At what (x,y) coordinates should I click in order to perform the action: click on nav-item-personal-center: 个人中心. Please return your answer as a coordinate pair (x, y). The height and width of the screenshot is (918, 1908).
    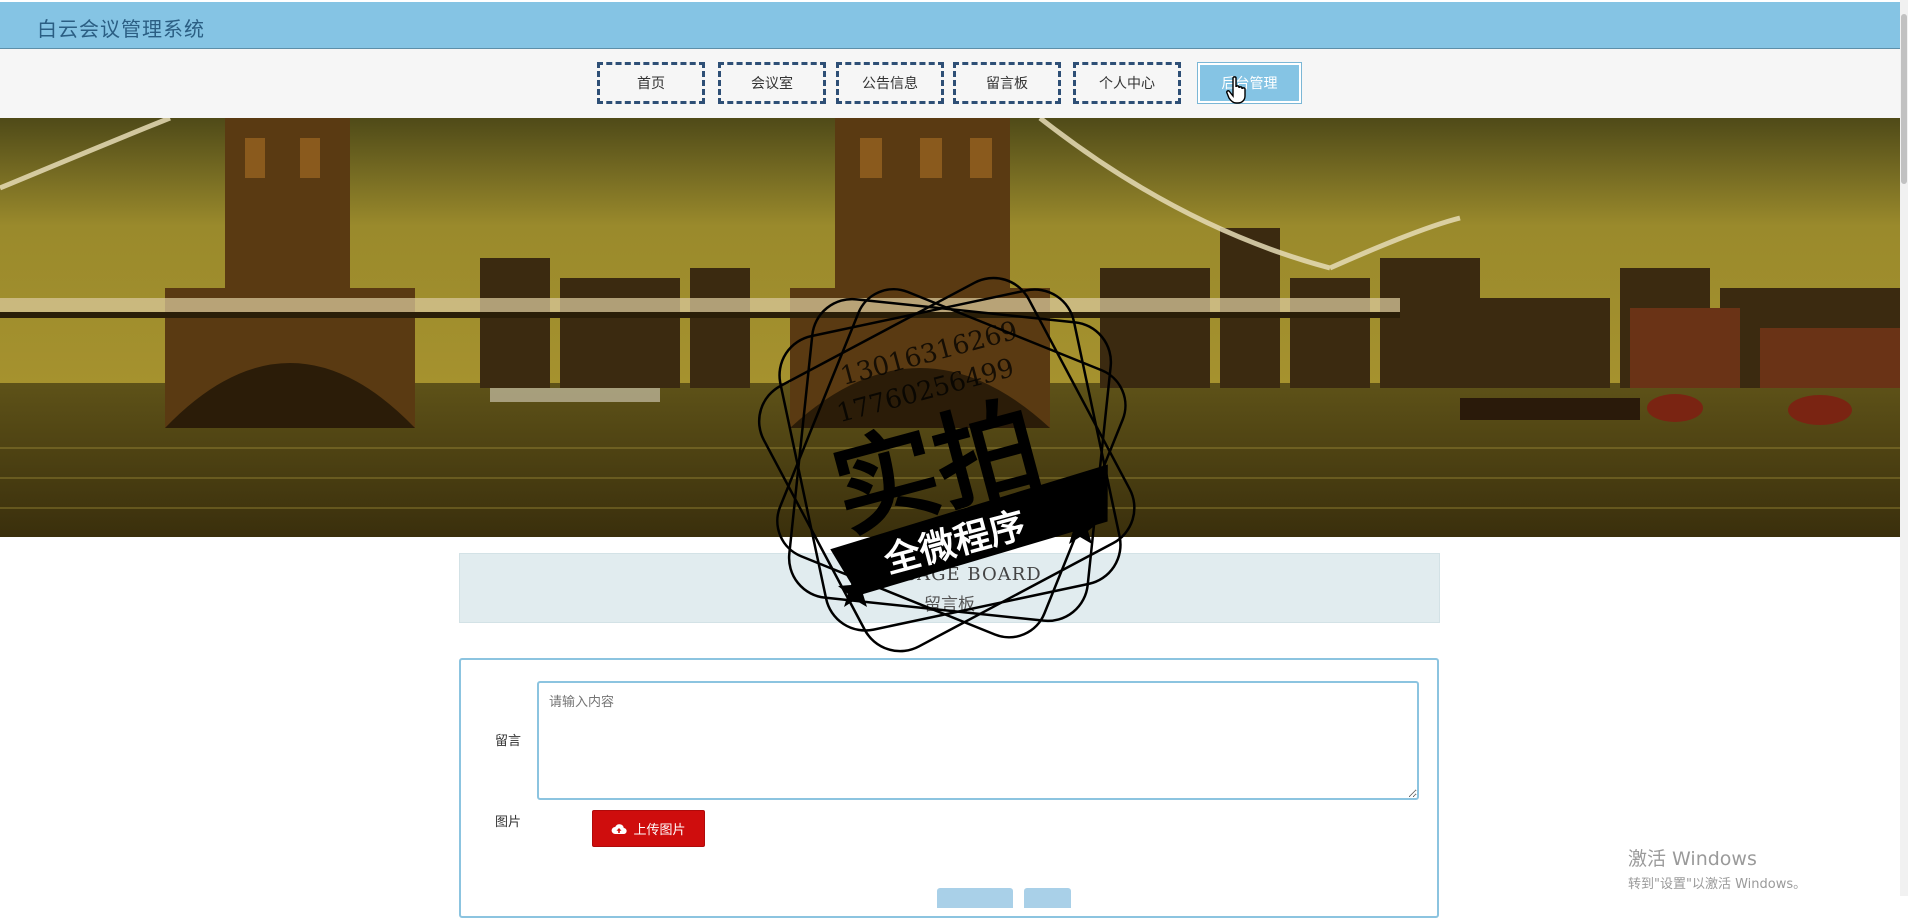
    Looking at the image, I should click on (1127, 83).